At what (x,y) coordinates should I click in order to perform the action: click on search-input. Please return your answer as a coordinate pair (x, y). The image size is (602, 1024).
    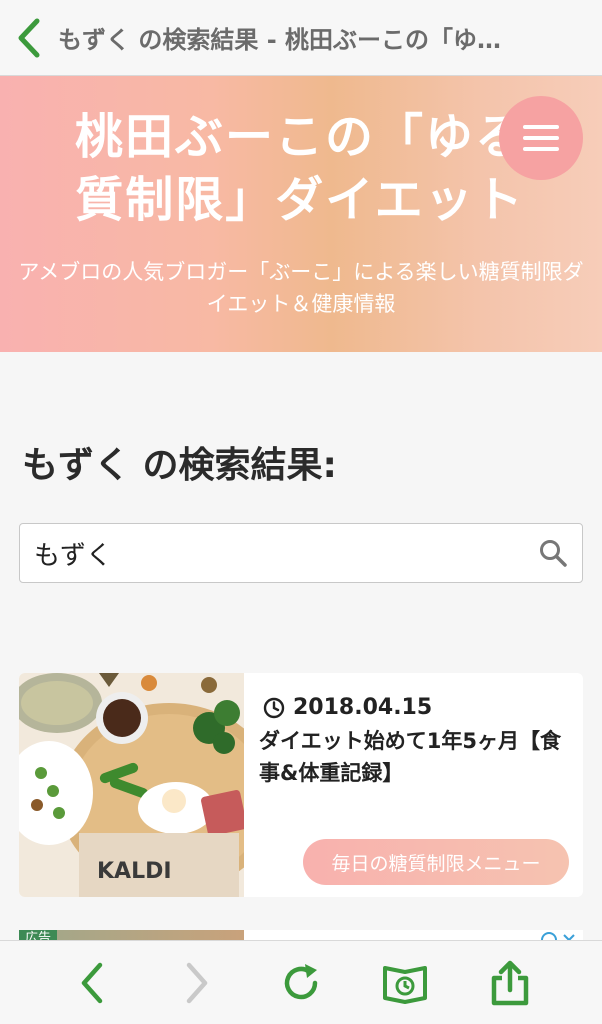
    Looking at the image, I should click on (274, 553).